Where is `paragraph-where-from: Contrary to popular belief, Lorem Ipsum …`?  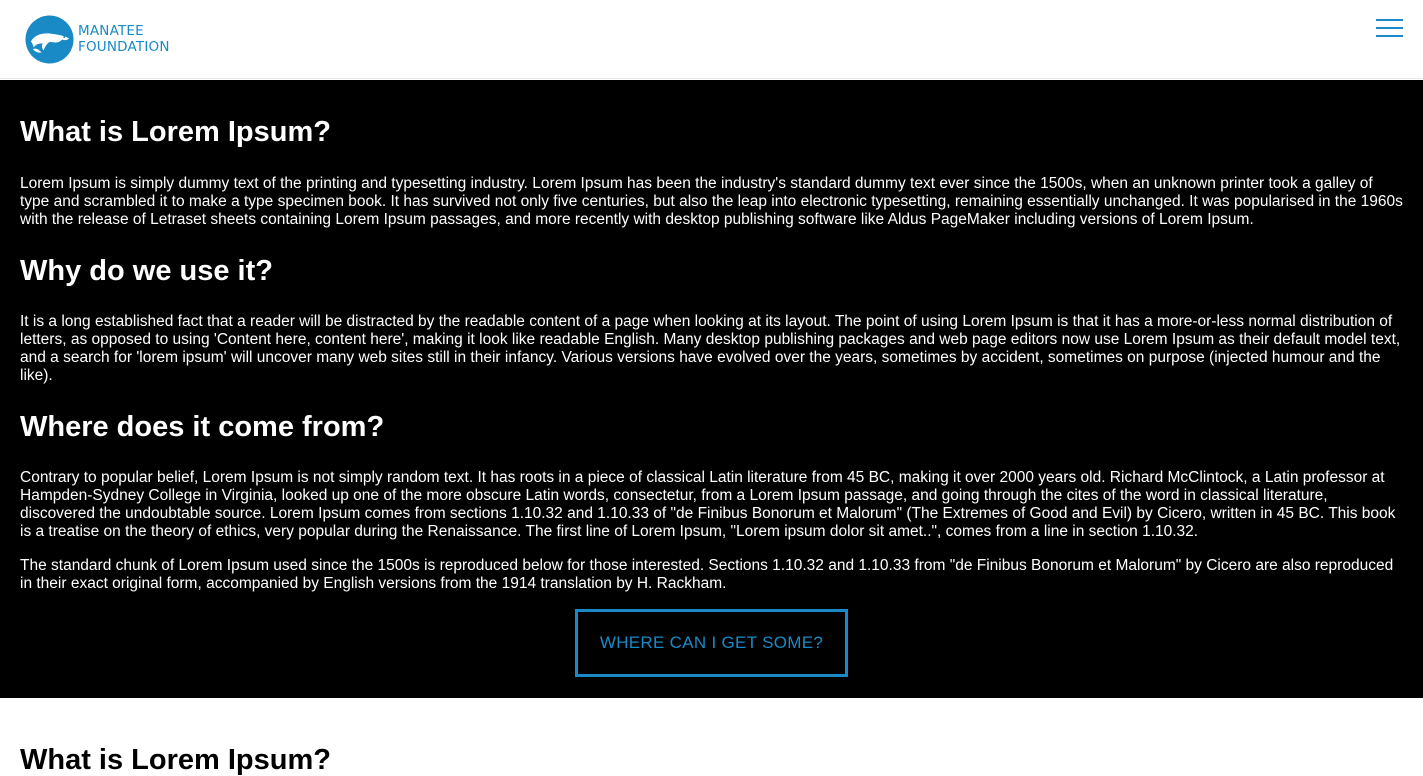 paragraph-where-from: Contrary to popular belief, Lorem Ipsum … is located at coordinates (708, 504).